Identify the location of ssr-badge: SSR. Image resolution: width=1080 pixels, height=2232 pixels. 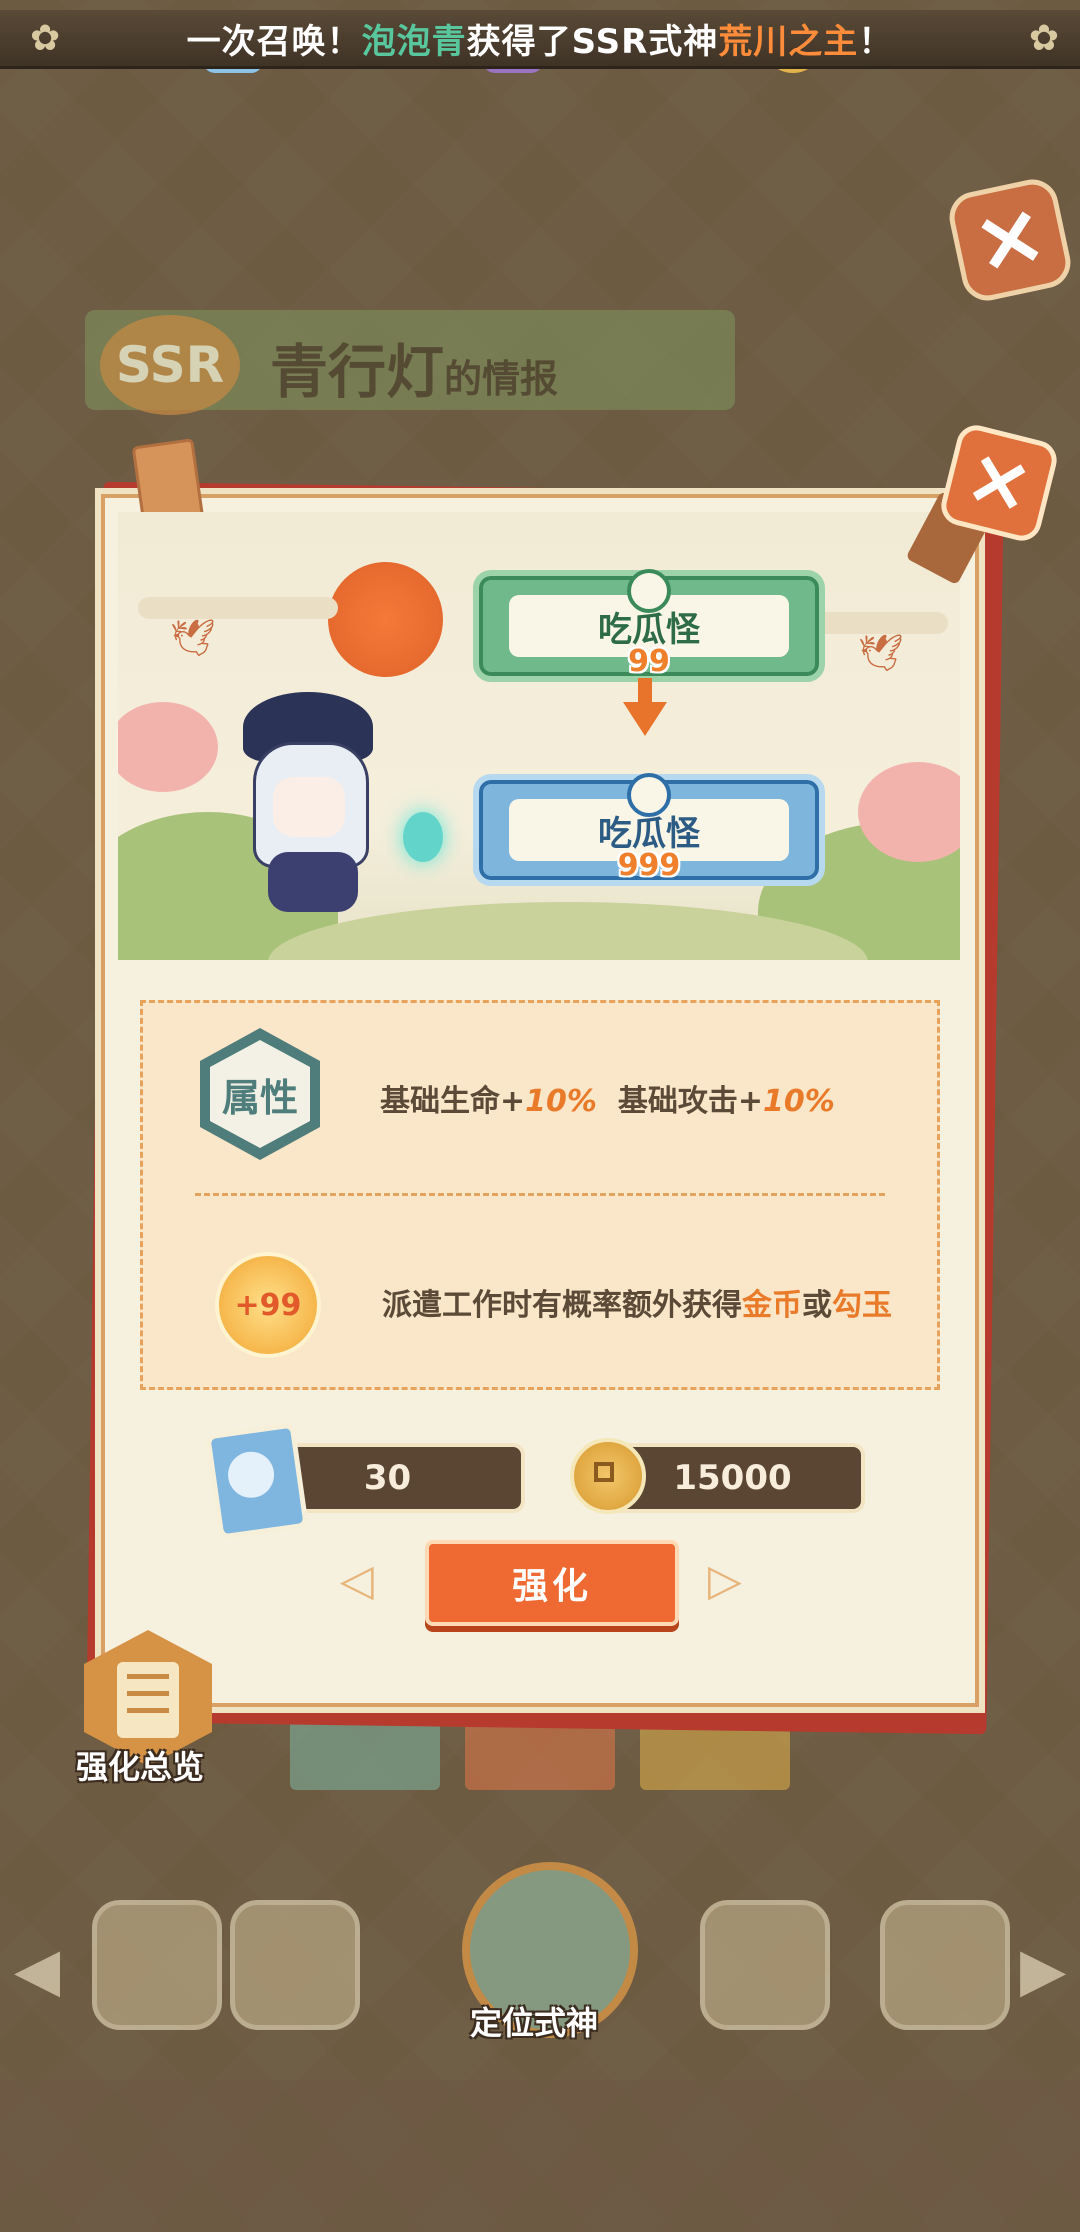
(170, 365).